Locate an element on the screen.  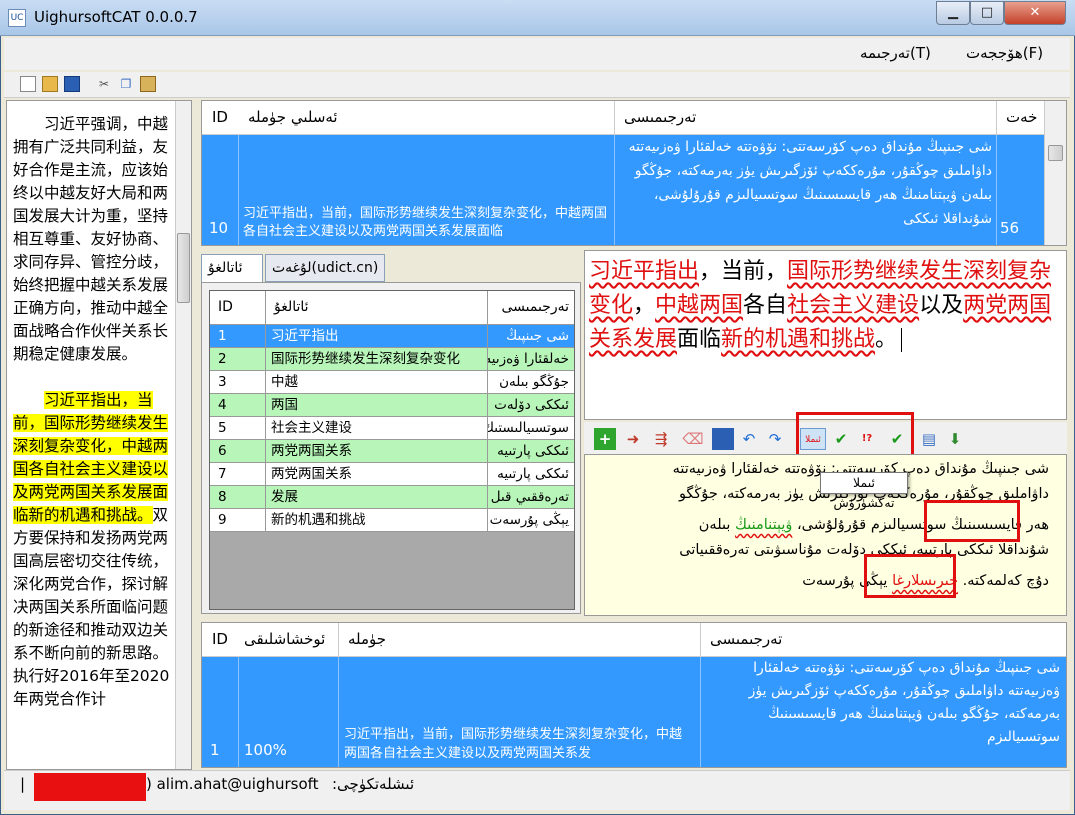
segment-id-cell: 10 is located at coordinates (219, 228).